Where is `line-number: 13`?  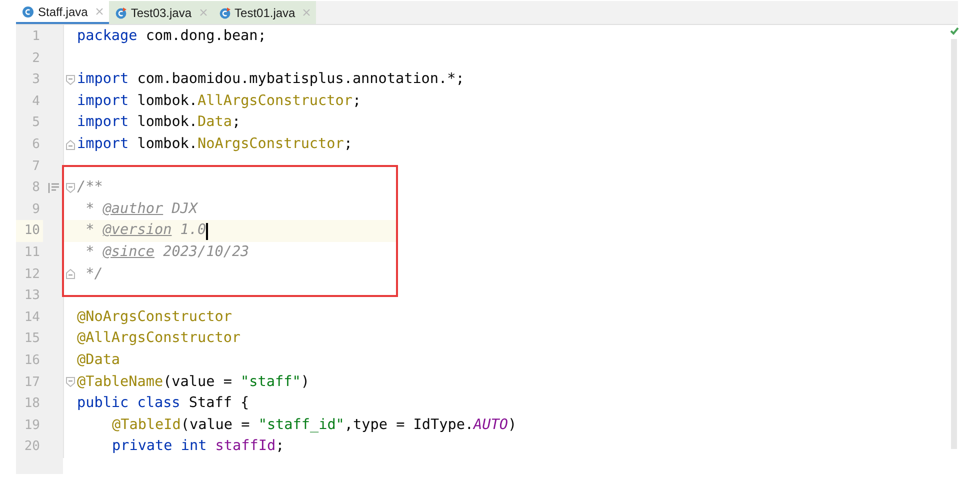
line-number: 13 is located at coordinates (32, 296).